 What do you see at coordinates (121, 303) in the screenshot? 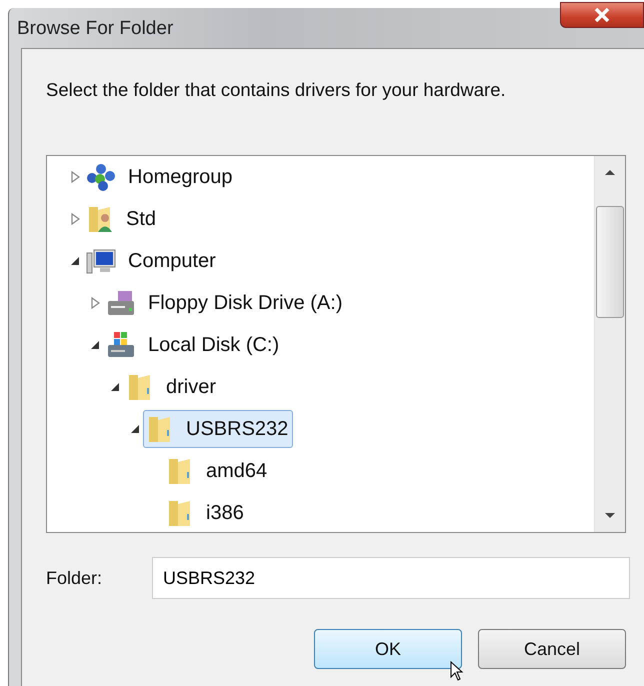
I see `floppy-drive-icon` at bounding box center [121, 303].